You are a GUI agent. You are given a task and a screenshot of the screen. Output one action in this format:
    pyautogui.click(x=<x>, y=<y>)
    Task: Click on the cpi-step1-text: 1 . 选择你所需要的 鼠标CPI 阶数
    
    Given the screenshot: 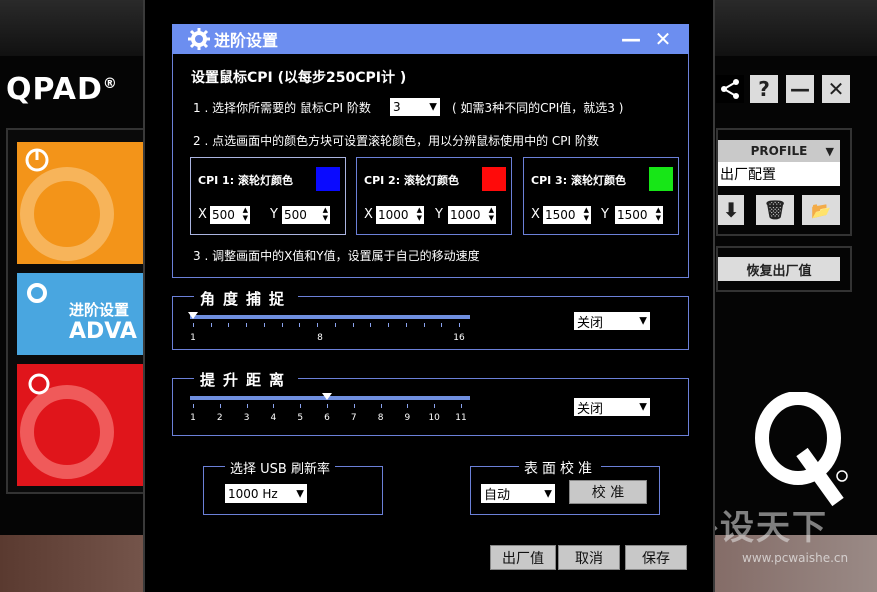 What is the action you would take?
    pyautogui.click(x=282, y=108)
    